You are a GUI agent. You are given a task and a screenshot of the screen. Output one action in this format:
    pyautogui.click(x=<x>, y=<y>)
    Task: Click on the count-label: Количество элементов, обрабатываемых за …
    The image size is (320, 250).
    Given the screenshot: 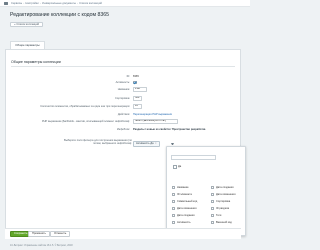 What is the action you would take?
    pyautogui.click(x=85, y=106)
    